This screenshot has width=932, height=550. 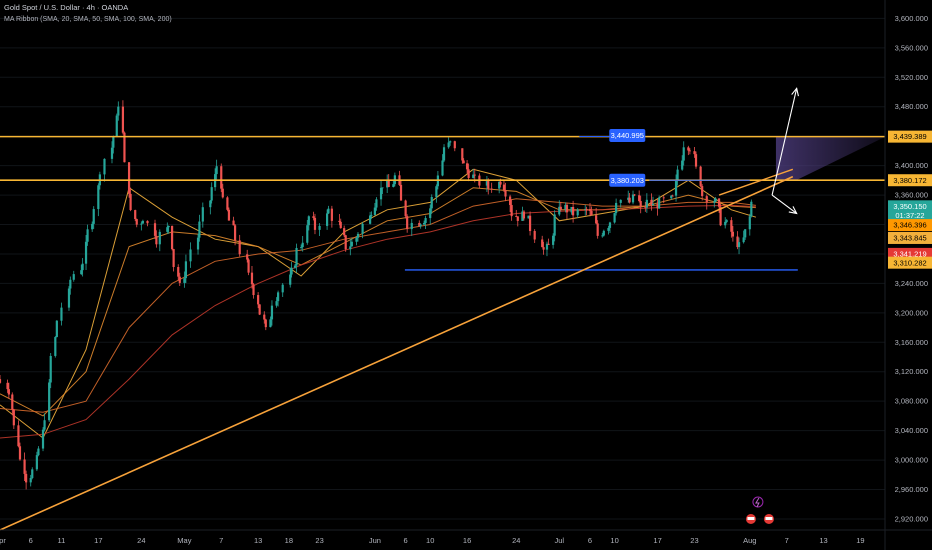 I want to click on time-tick-label: Jul, so click(x=559, y=540).